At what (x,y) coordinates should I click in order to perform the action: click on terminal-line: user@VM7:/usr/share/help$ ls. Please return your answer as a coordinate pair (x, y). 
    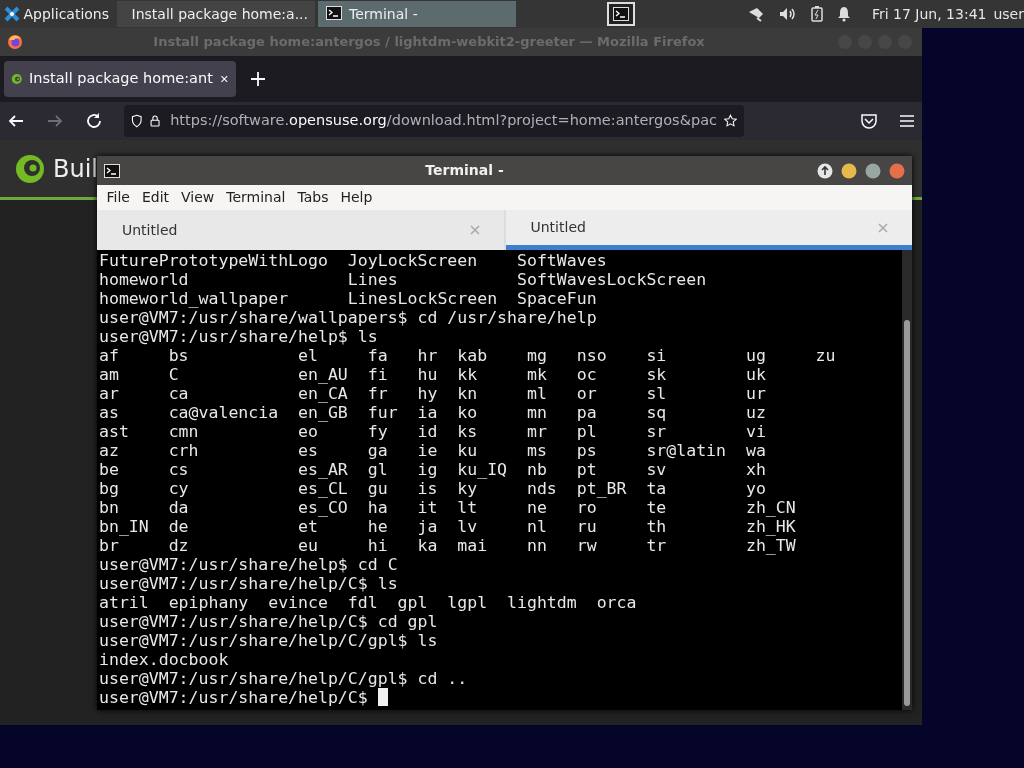
    Looking at the image, I should click on (238, 336).